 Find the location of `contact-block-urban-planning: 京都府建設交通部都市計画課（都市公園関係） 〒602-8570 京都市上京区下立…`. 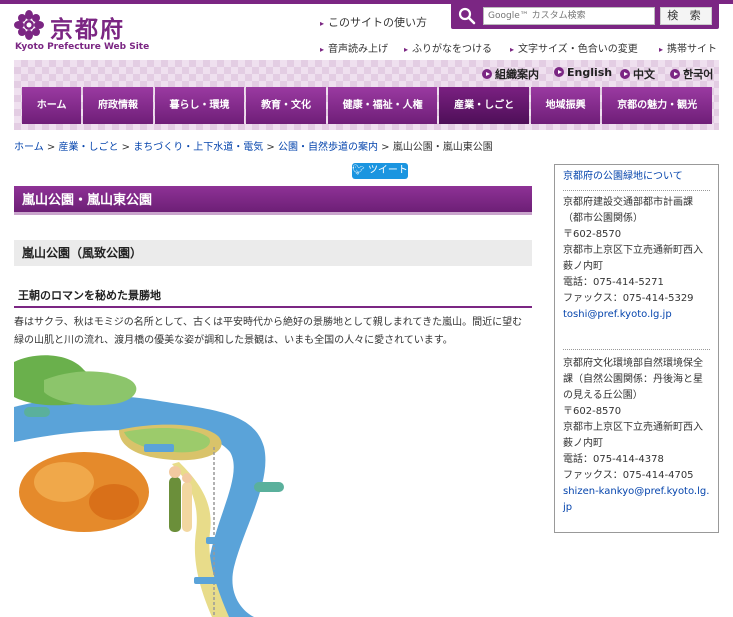

contact-block-urban-planning: 京都府建設交通部都市計画課（都市公園関係） 〒602-8570 京都市上京区下立… is located at coordinates (636, 259).